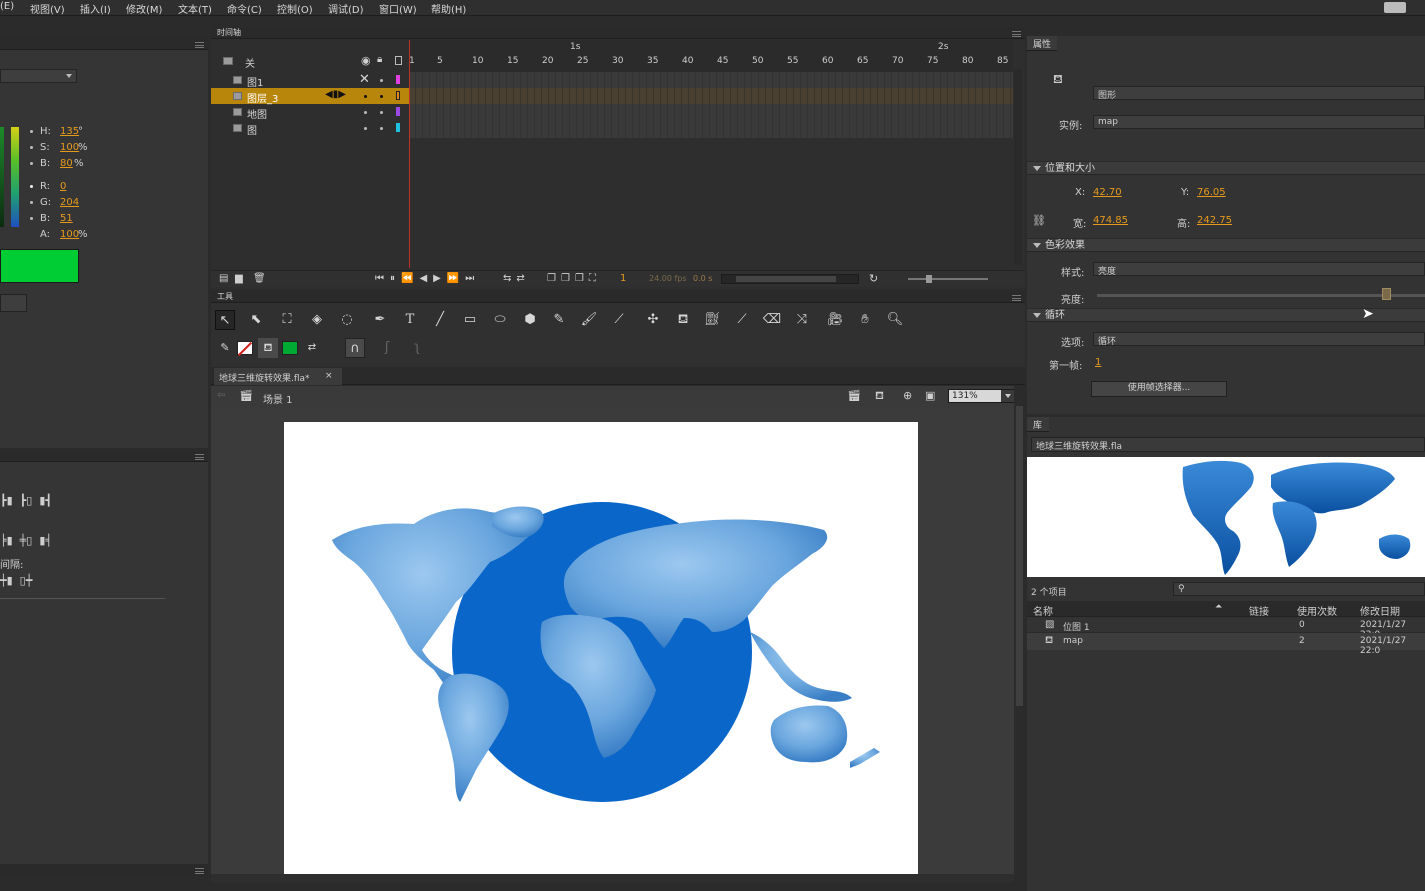 This screenshot has width=1425, height=891. I want to click on timeline-zoom-slider, so click(948, 279).